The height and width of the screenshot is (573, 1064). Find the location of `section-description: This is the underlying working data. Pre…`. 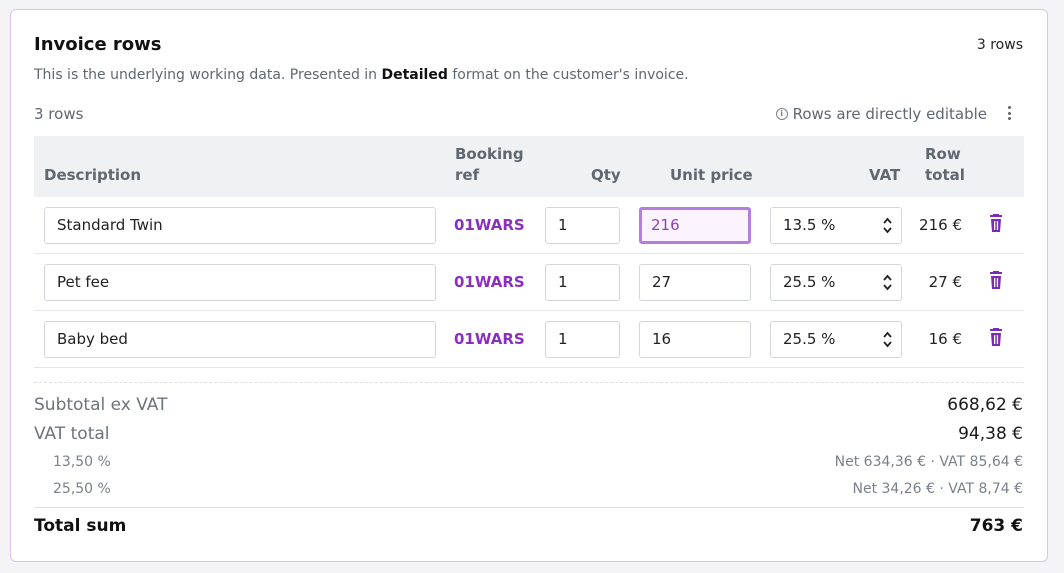

section-description: This is the underlying working data. Pre… is located at coordinates (361, 75).